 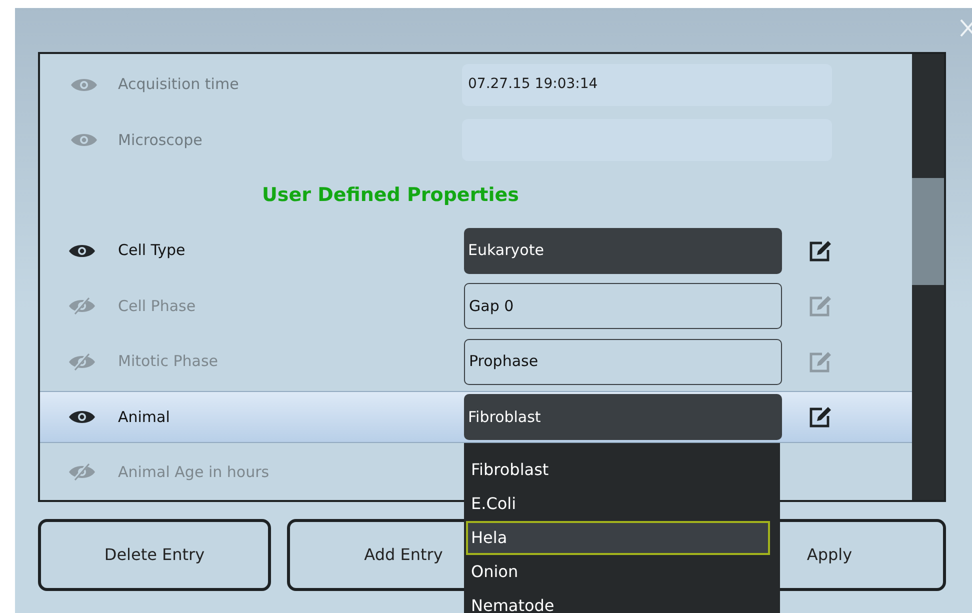 I want to click on property-label: Acquisition time, so click(x=179, y=85).